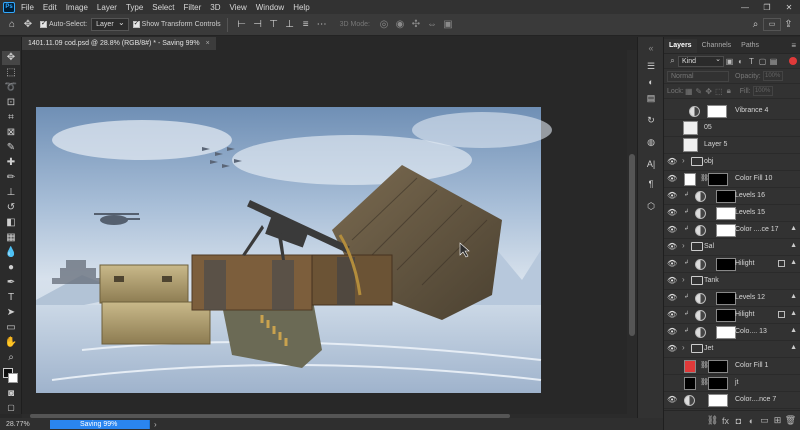 The width and height of the screenshot is (800, 430). I want to click on status-menu-arrow-icon: ›, so click(155, 424).